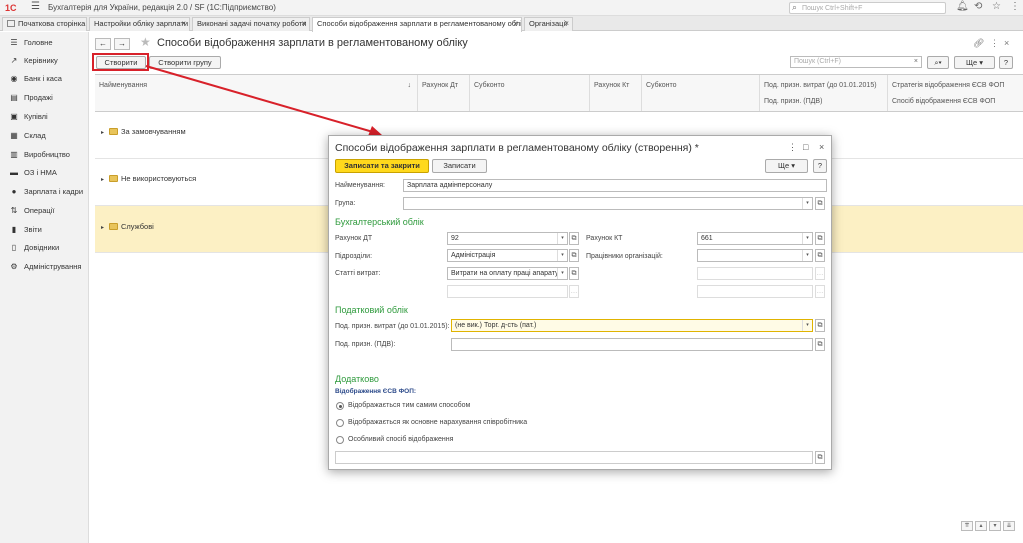 The image size is (1023, 543). I want to click on sidebar-item-warehouse: ▦ Склад, so click(44, 136).